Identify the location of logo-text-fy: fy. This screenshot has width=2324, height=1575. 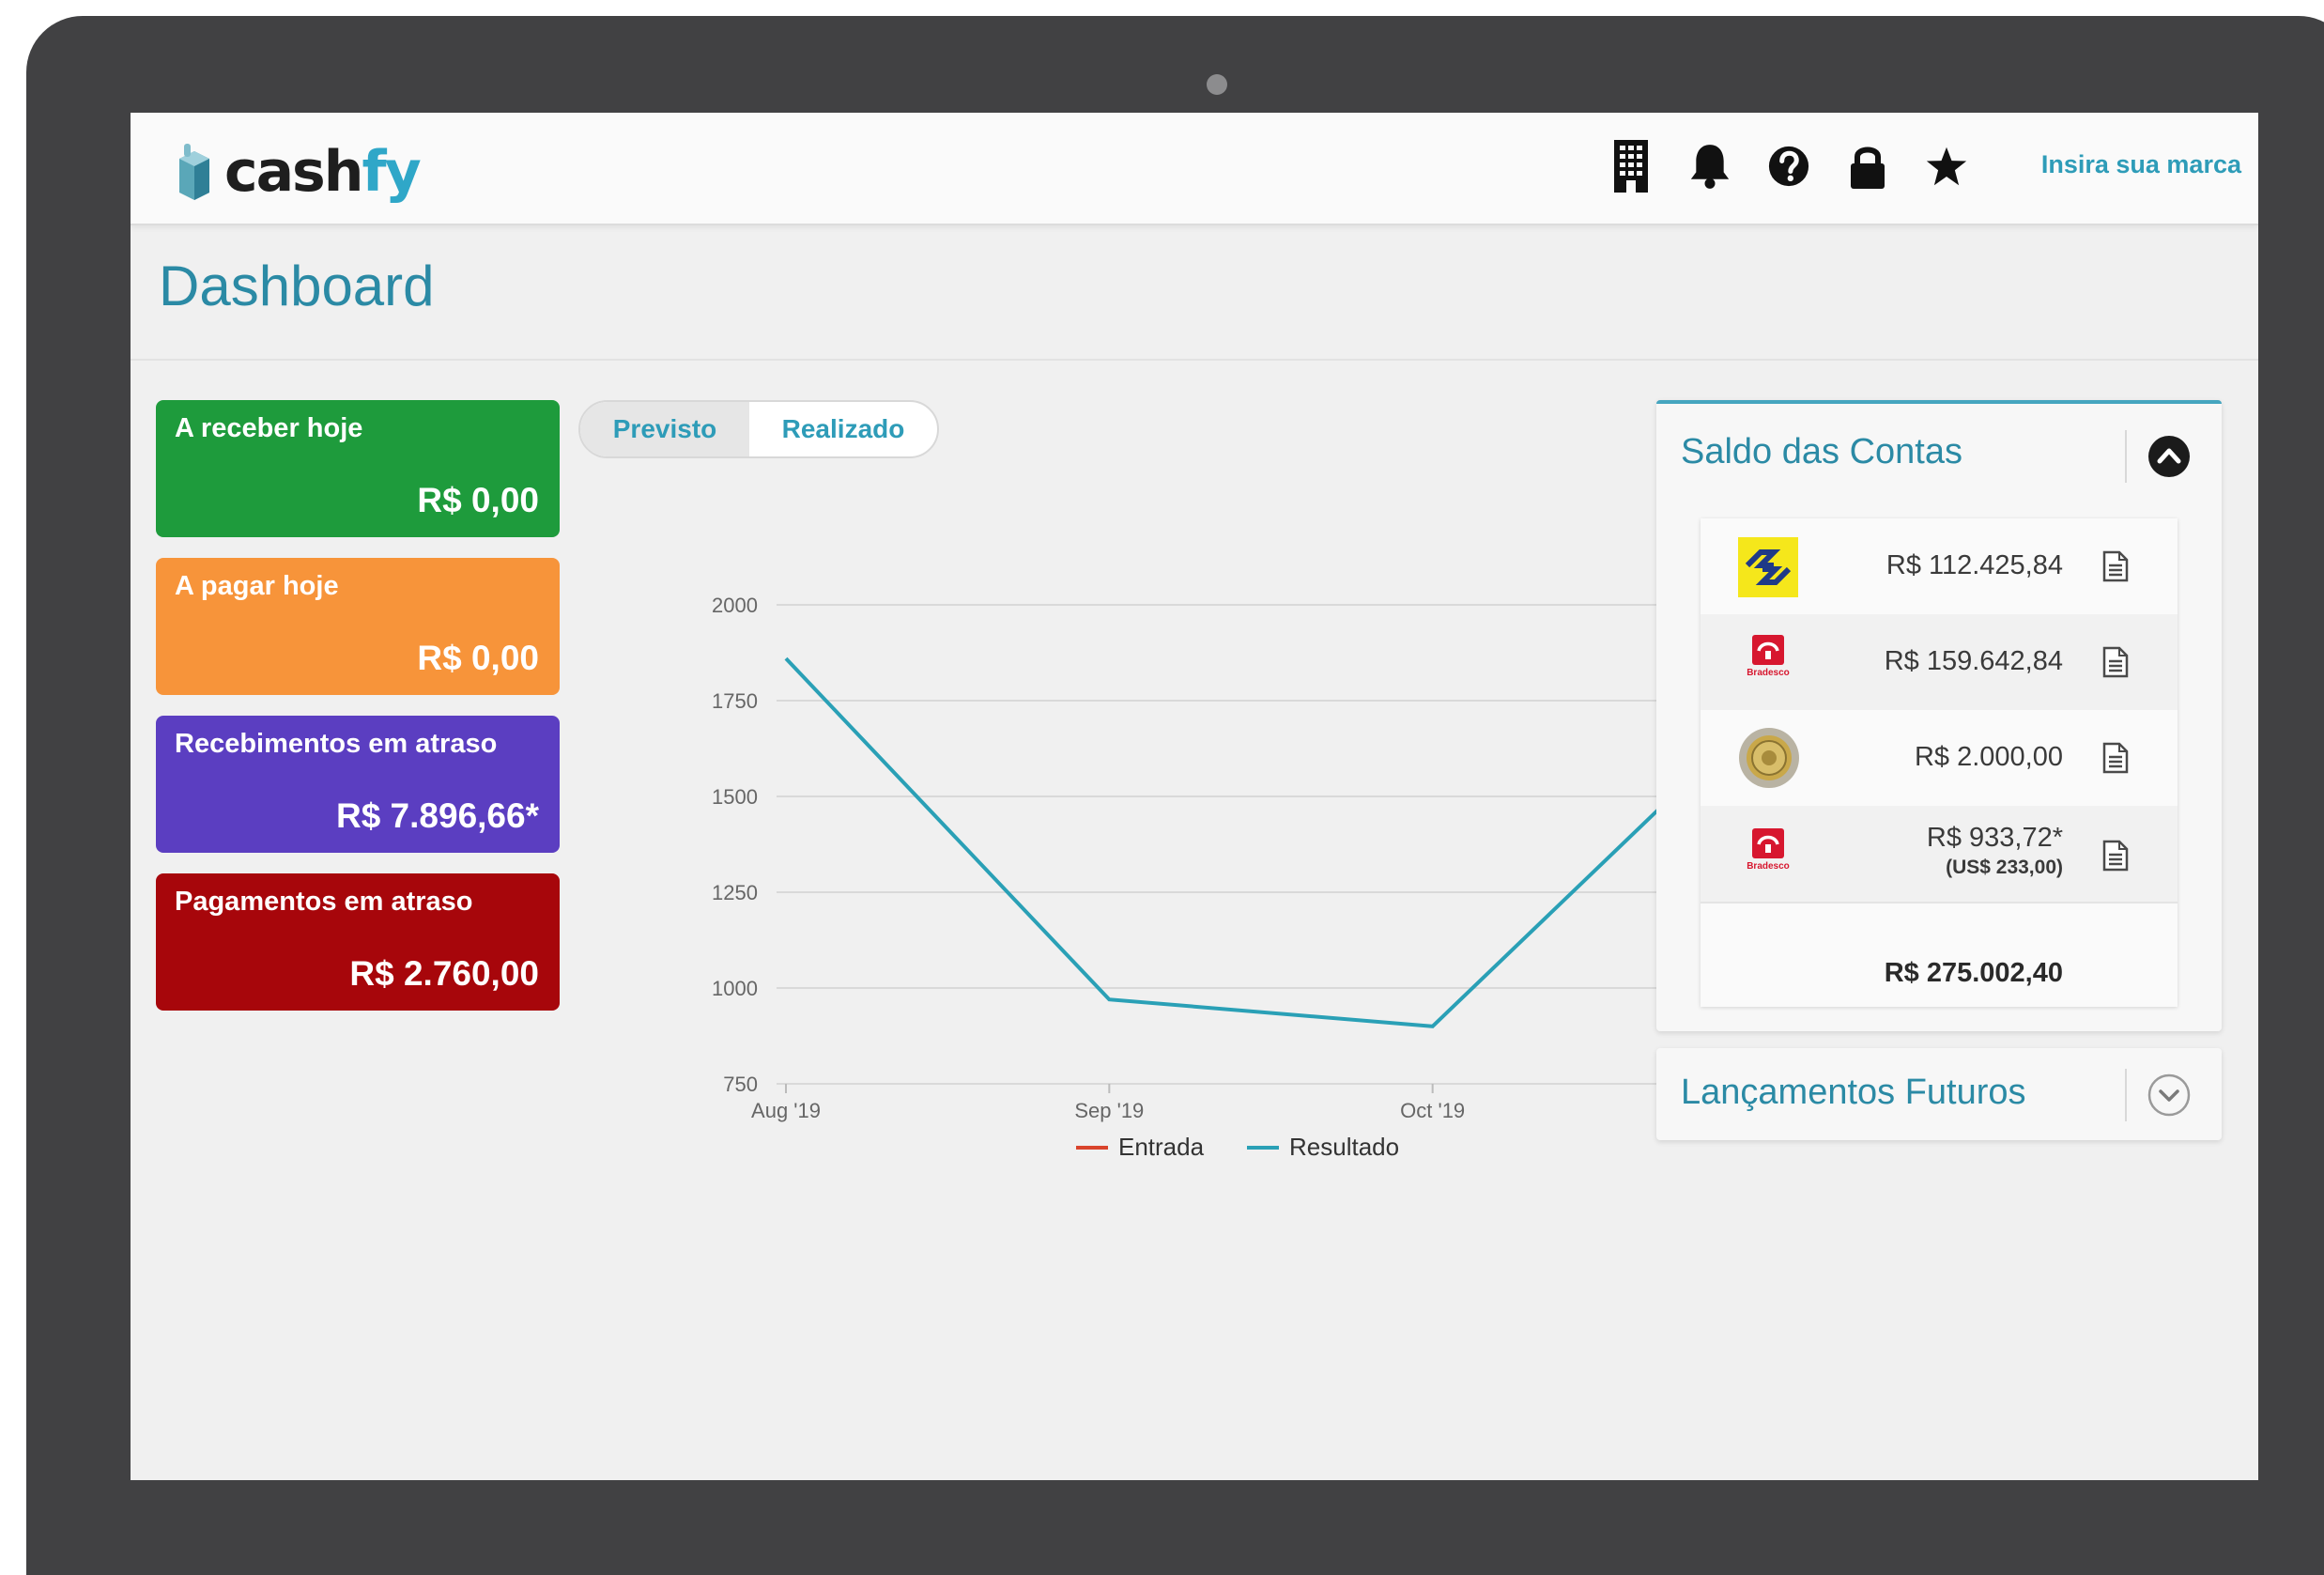
(390, 172).